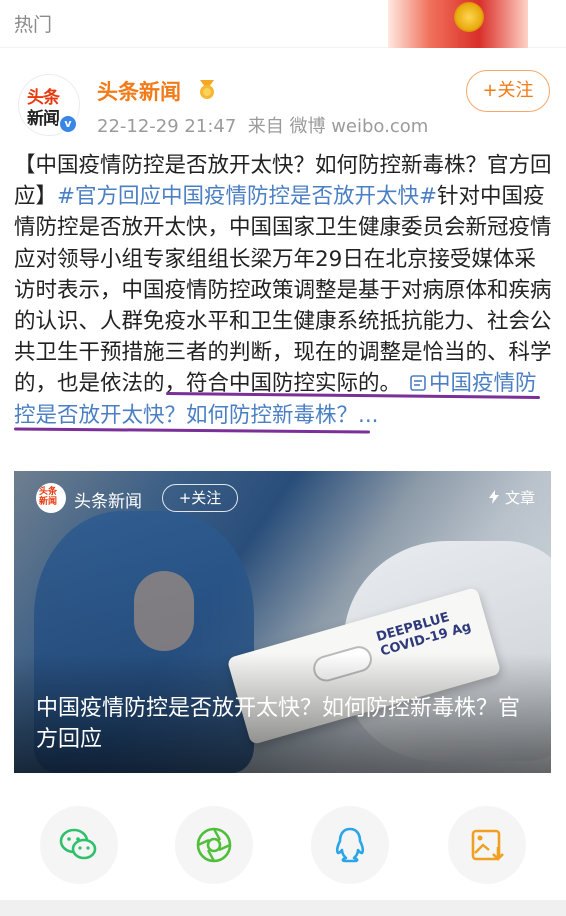 The width and height of the screenshot is (566, 916). Describe the element at coordinates (207, 89) in the screenshot. I see `medal-icon` at that location.